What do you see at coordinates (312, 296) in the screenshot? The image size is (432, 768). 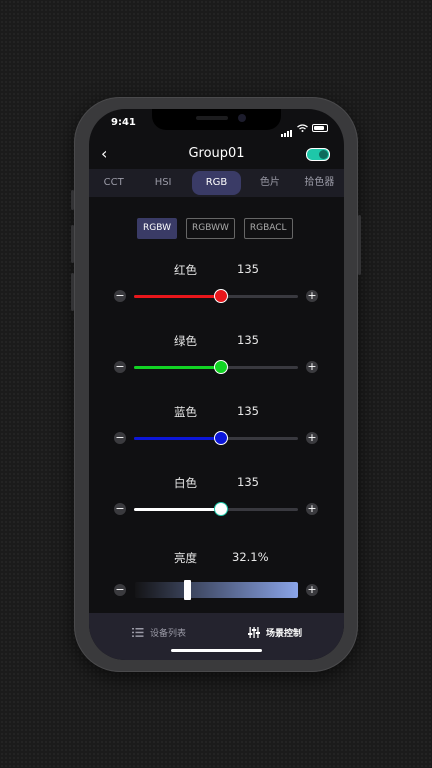 I see `red-plus-button: +` at bounding box center [312, 296].